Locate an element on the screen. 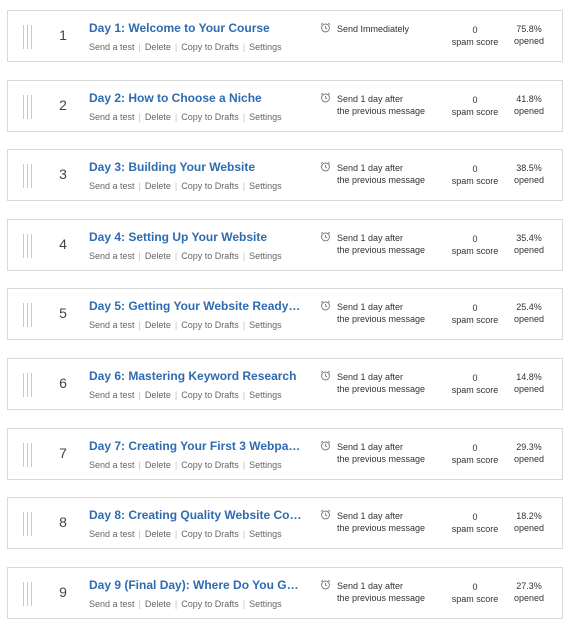 This screenshot has width=572, height=632. message-title-link: Day 7: Creating Your First 3 Webpages is located at coordinates (196, 446).